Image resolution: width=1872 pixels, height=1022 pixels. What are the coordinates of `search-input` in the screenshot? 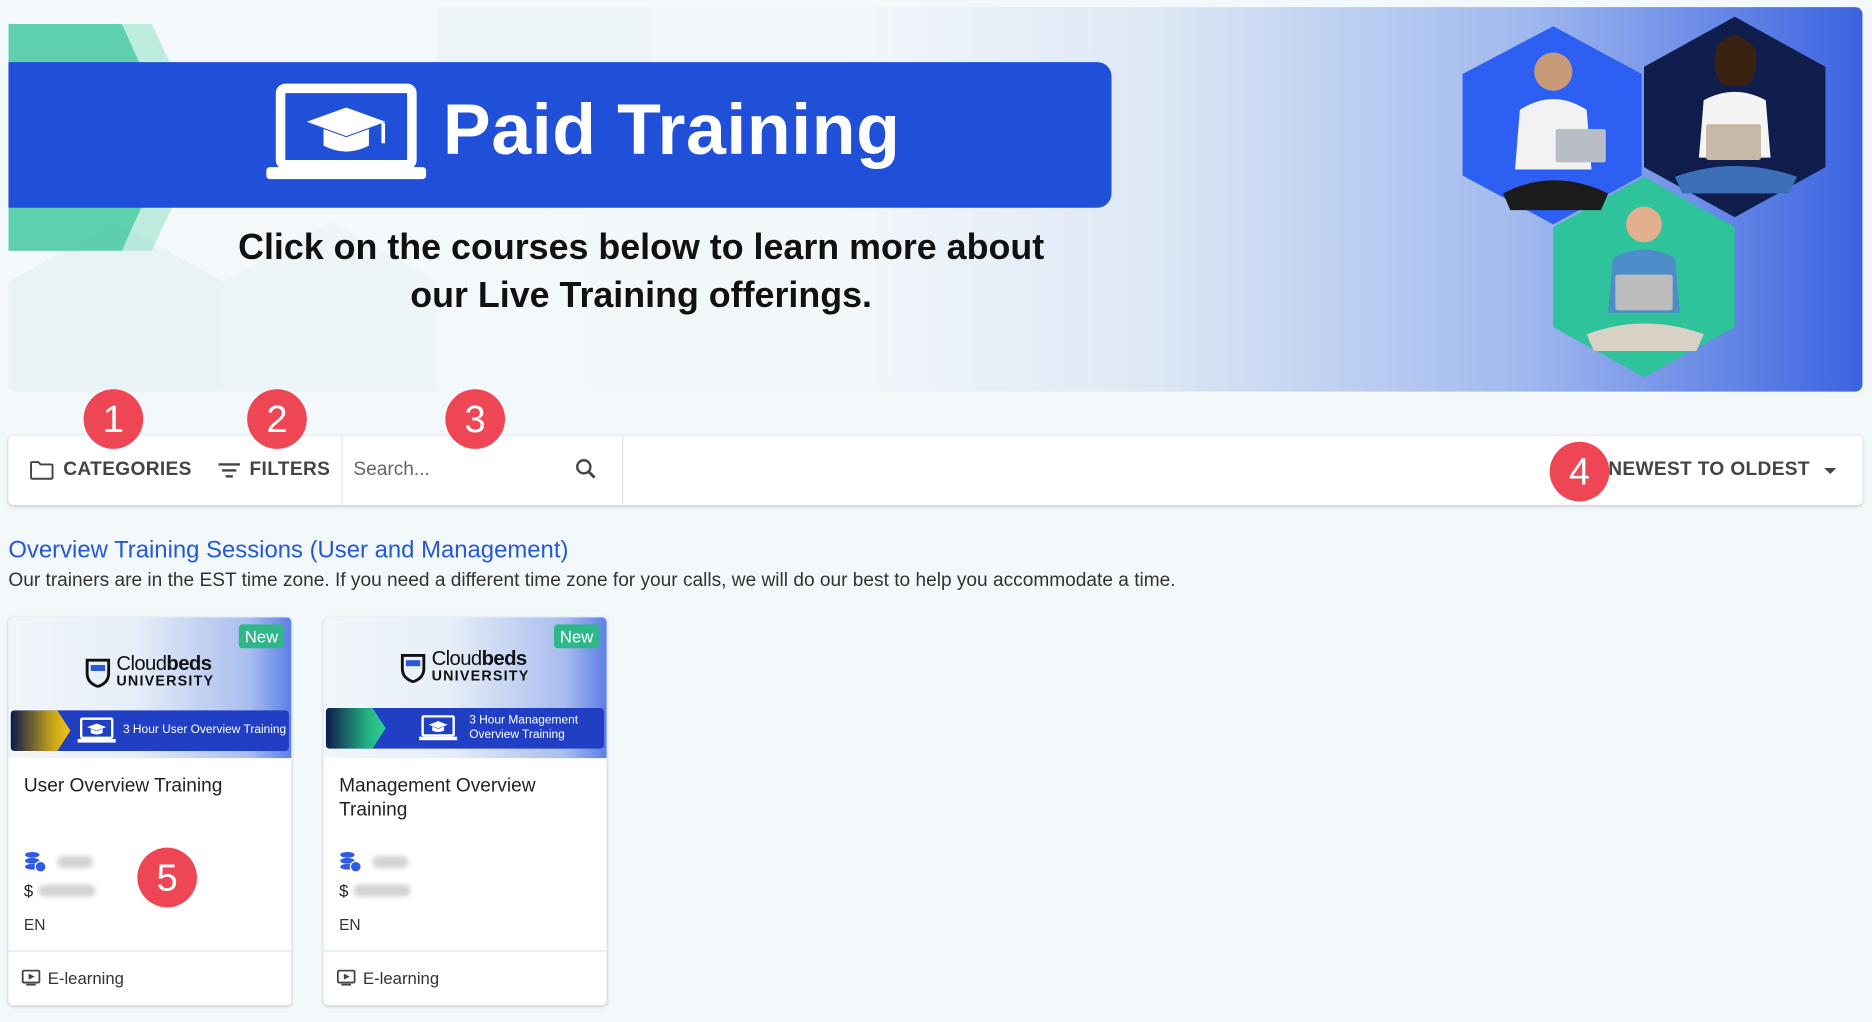 It's located at (455, 470).